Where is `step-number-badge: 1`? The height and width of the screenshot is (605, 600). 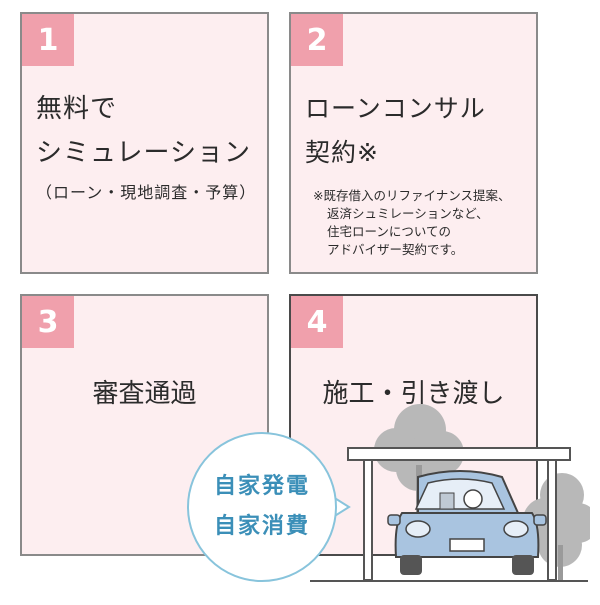
step-number-badge: 1 is located at coordinates (48, 40).